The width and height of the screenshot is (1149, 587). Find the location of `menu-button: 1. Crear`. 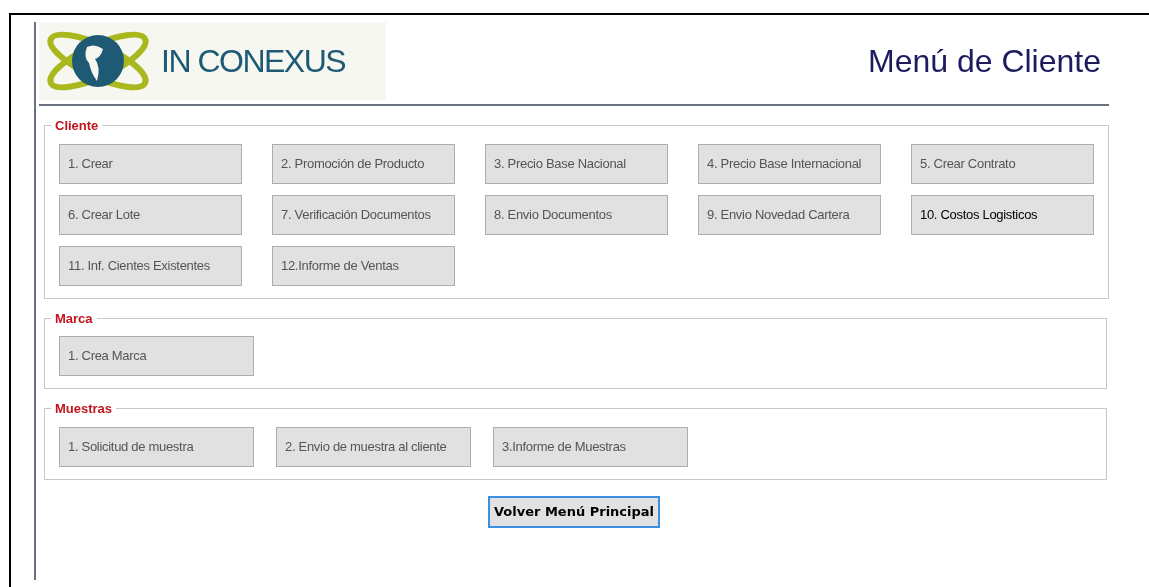

menu-button: 1. Crear is located at coordinates (150, 163).